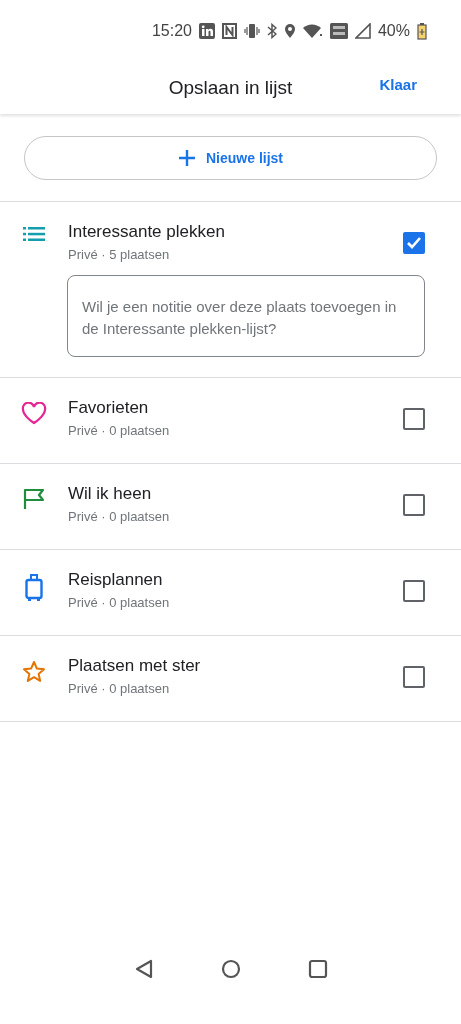  Describe the element at coordinates (206, 31) in the screenshot. I see `linkedin-icon` at that location.